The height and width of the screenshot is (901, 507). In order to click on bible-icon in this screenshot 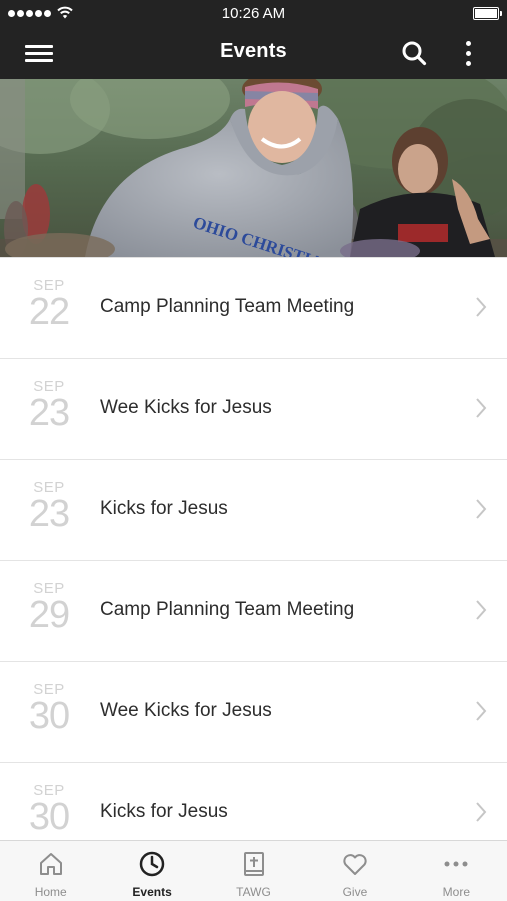, I will do `click(253, 864)`.